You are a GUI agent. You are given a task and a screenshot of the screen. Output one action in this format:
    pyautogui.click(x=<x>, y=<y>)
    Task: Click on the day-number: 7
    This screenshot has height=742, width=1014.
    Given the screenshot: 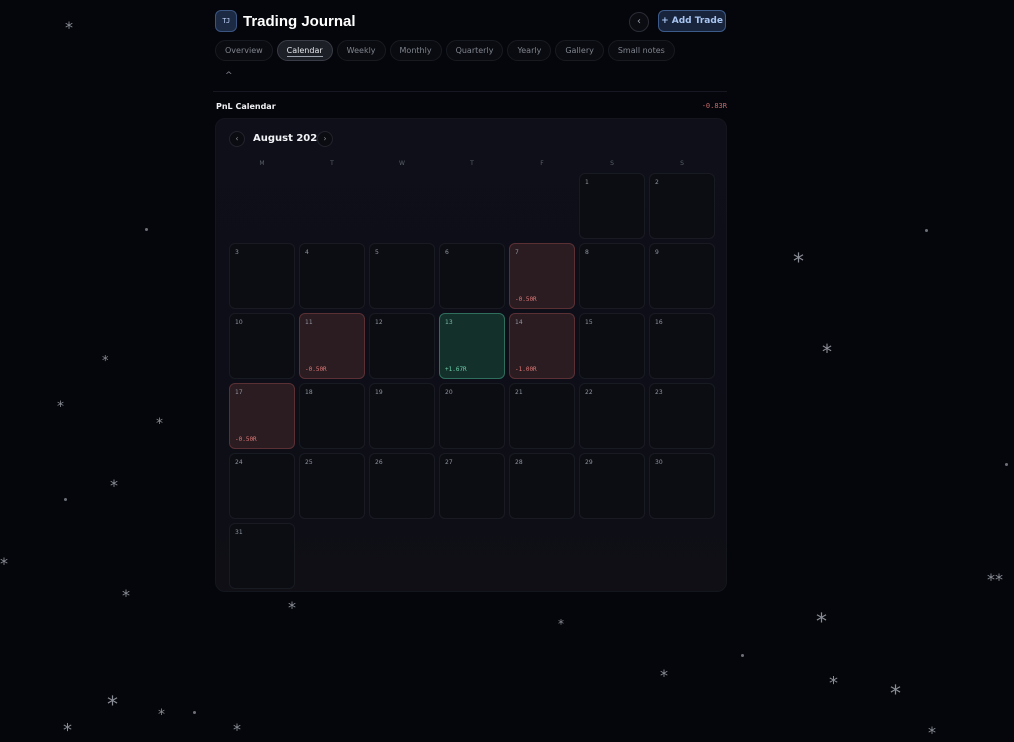 What is the action you would take?
    pyautogui.click(x=517, y=252)
    